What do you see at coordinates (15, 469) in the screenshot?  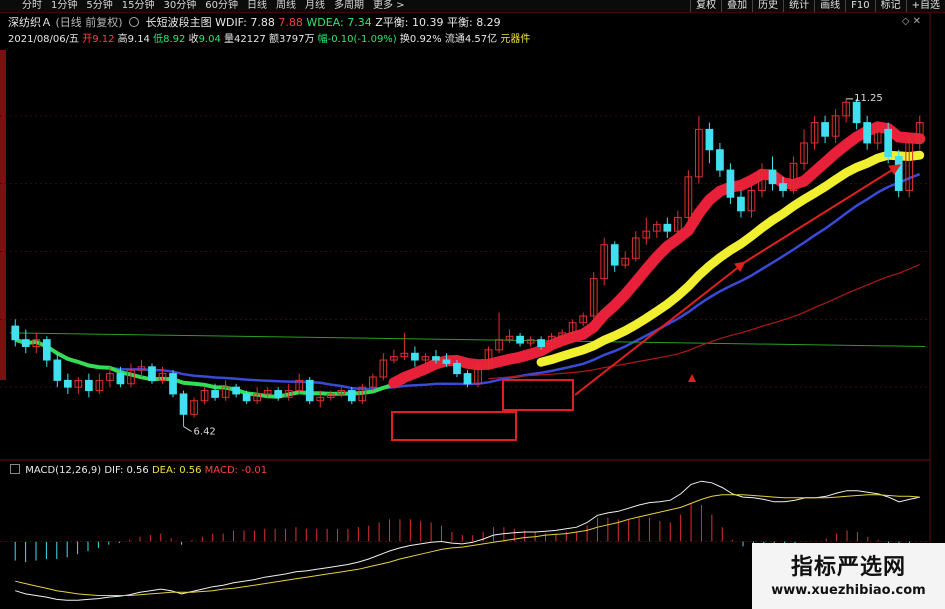 I see `macd-settings-icon` at bounding box center [15, 469].